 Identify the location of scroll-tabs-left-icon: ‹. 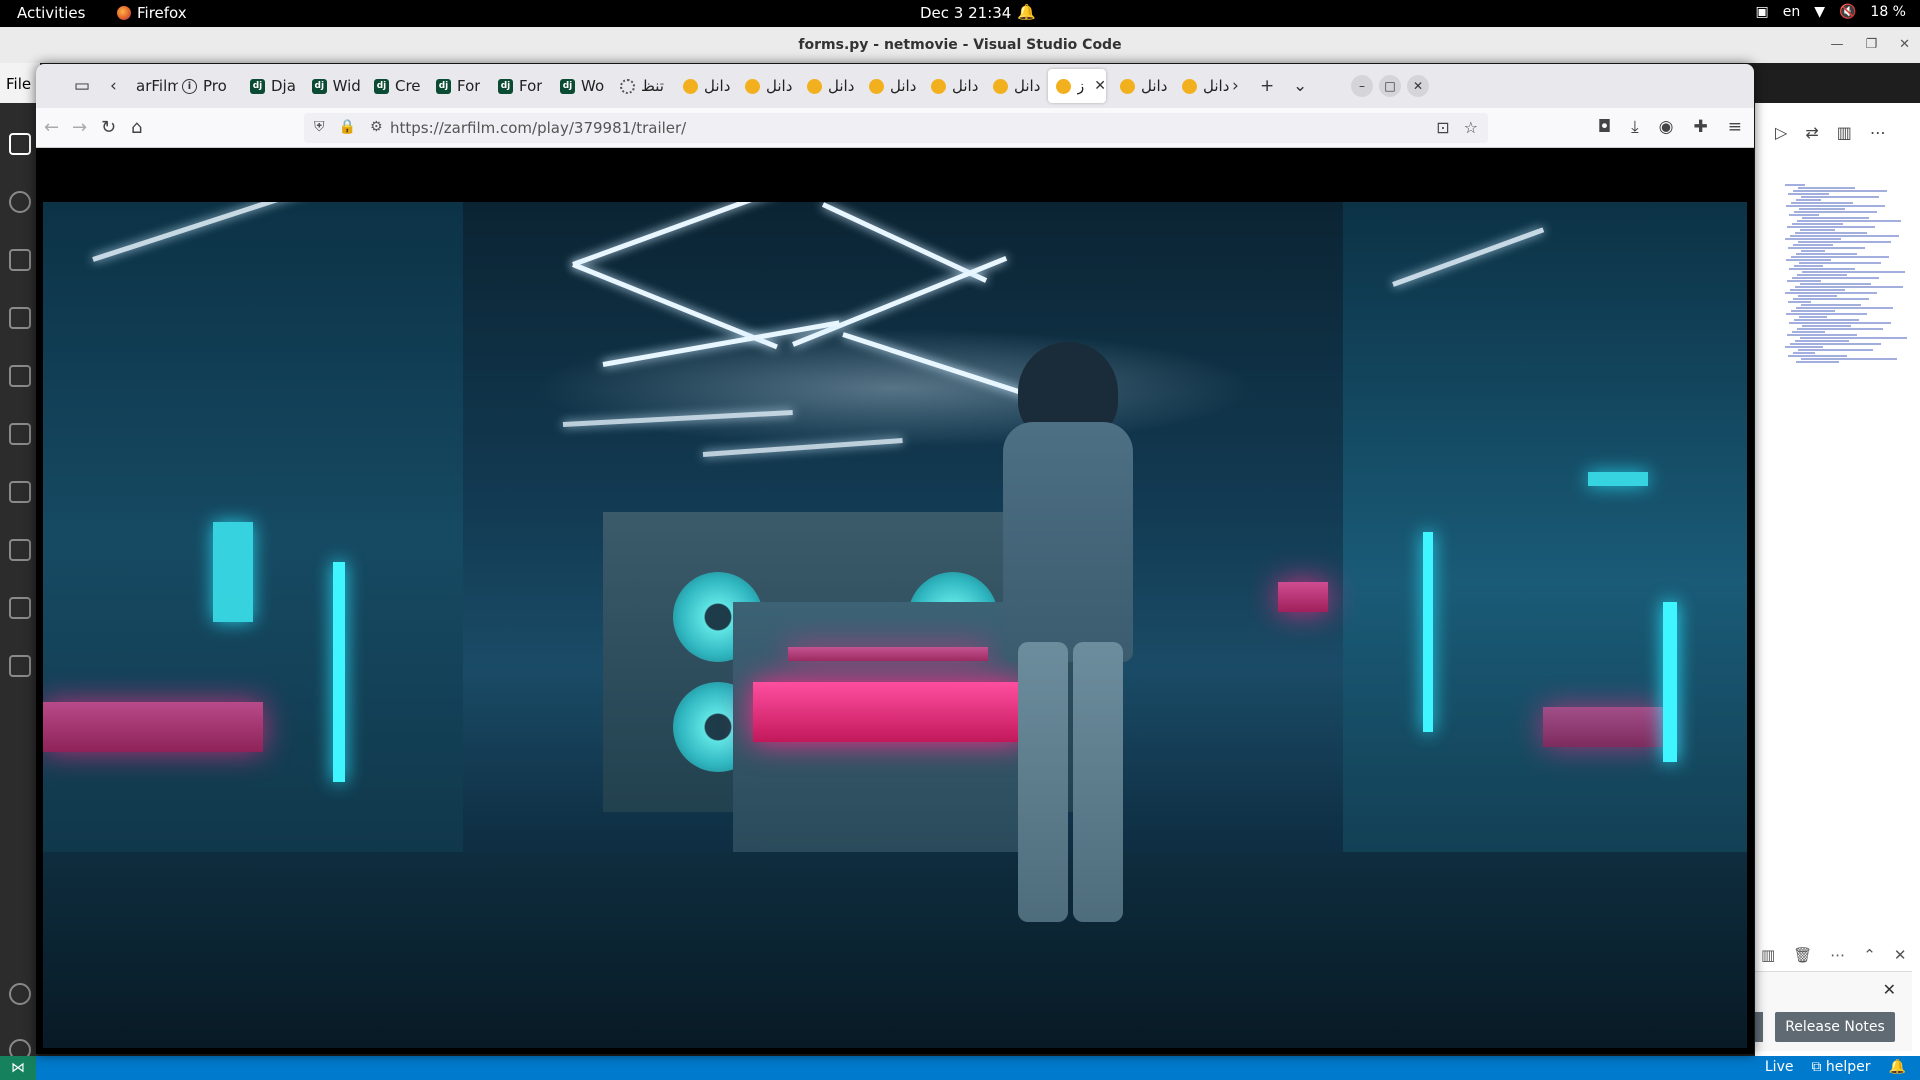
(113, 86).